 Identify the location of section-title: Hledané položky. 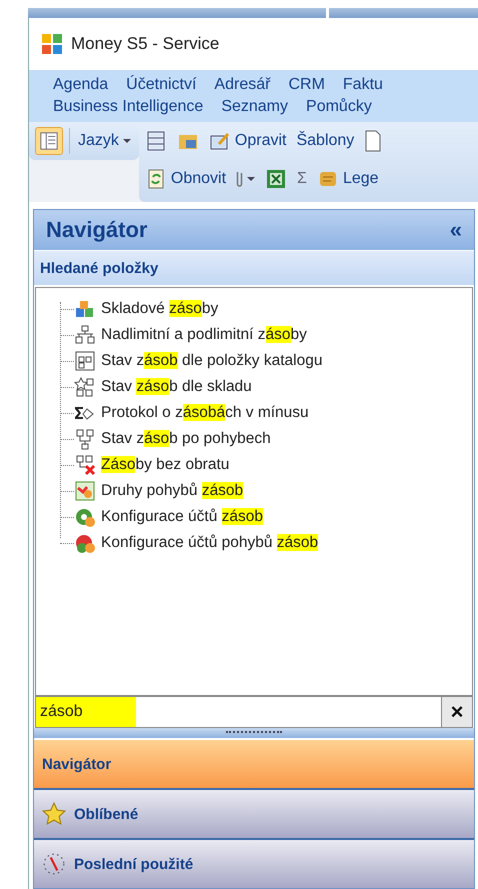
(99, 268).